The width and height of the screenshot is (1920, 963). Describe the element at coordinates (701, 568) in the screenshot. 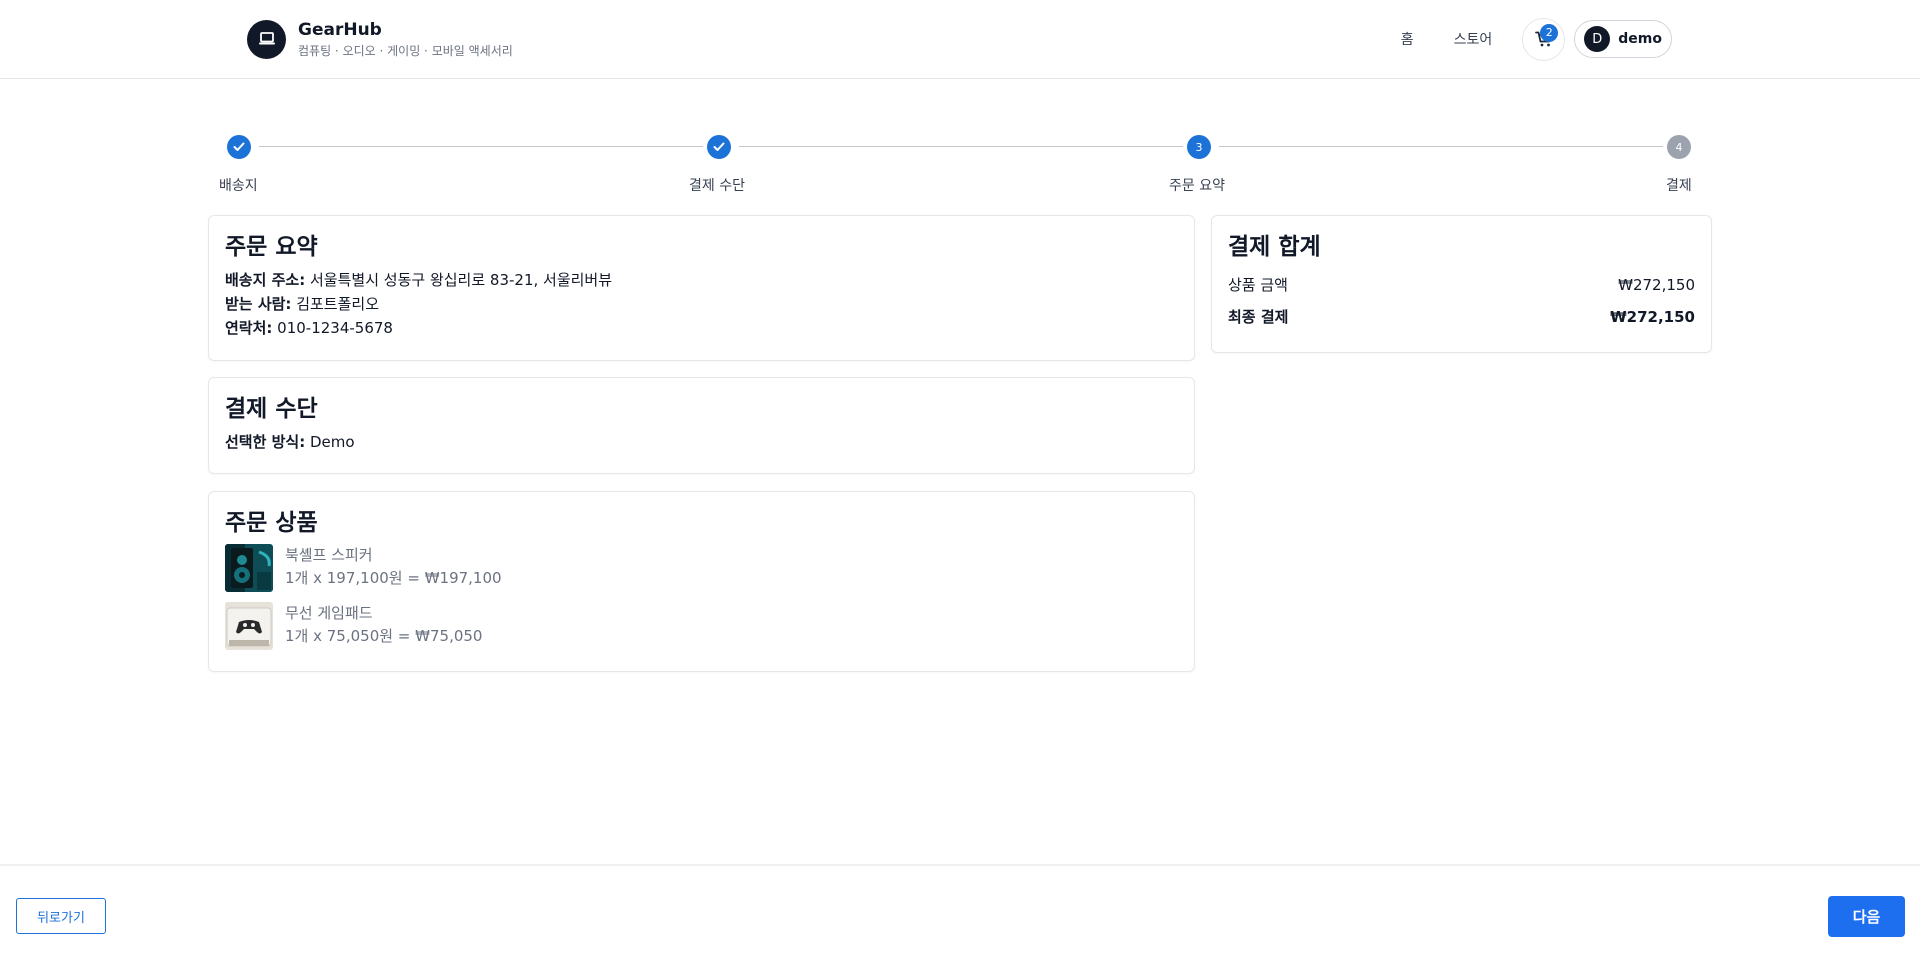

I see `list-item: 북셸프 스피커 1개 x 197,100원 = ₩197,100` at that location.